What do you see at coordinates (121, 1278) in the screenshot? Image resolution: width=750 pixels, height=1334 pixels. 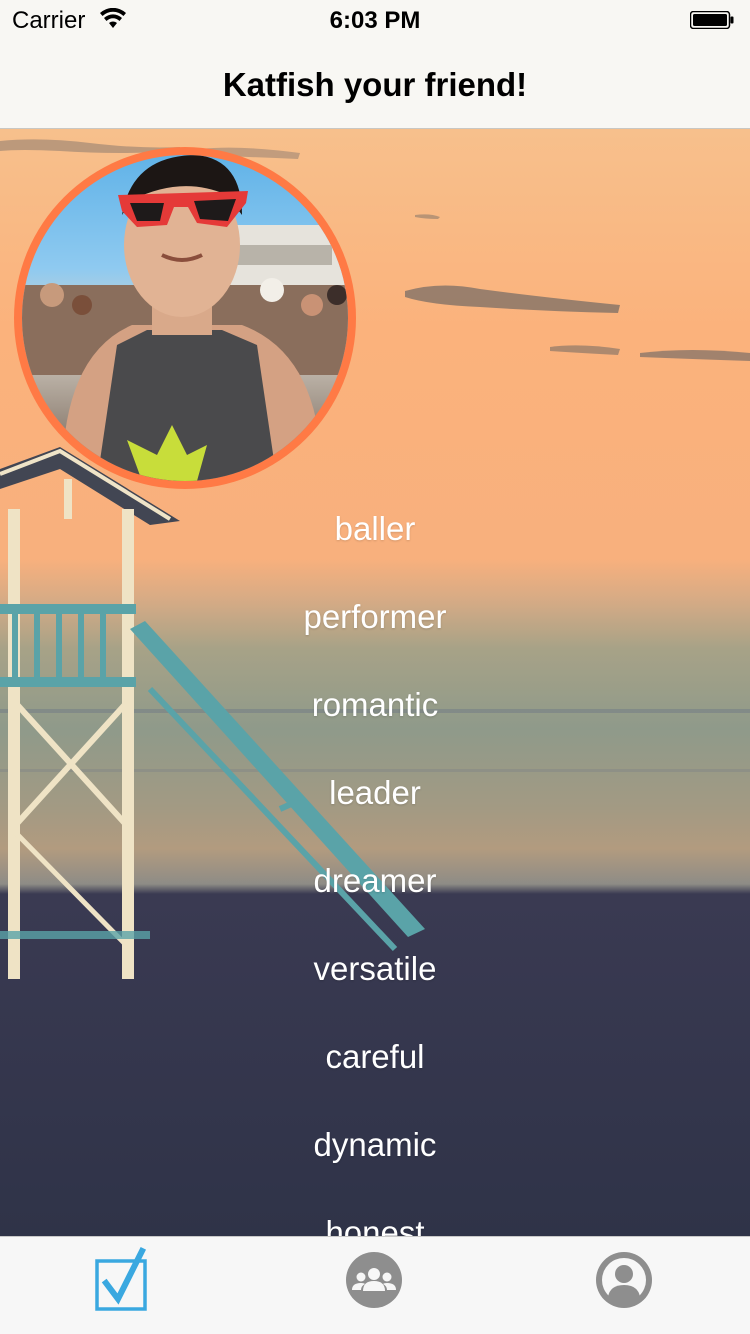 I see `checklist-icon` at bounding box center [121, 1278].